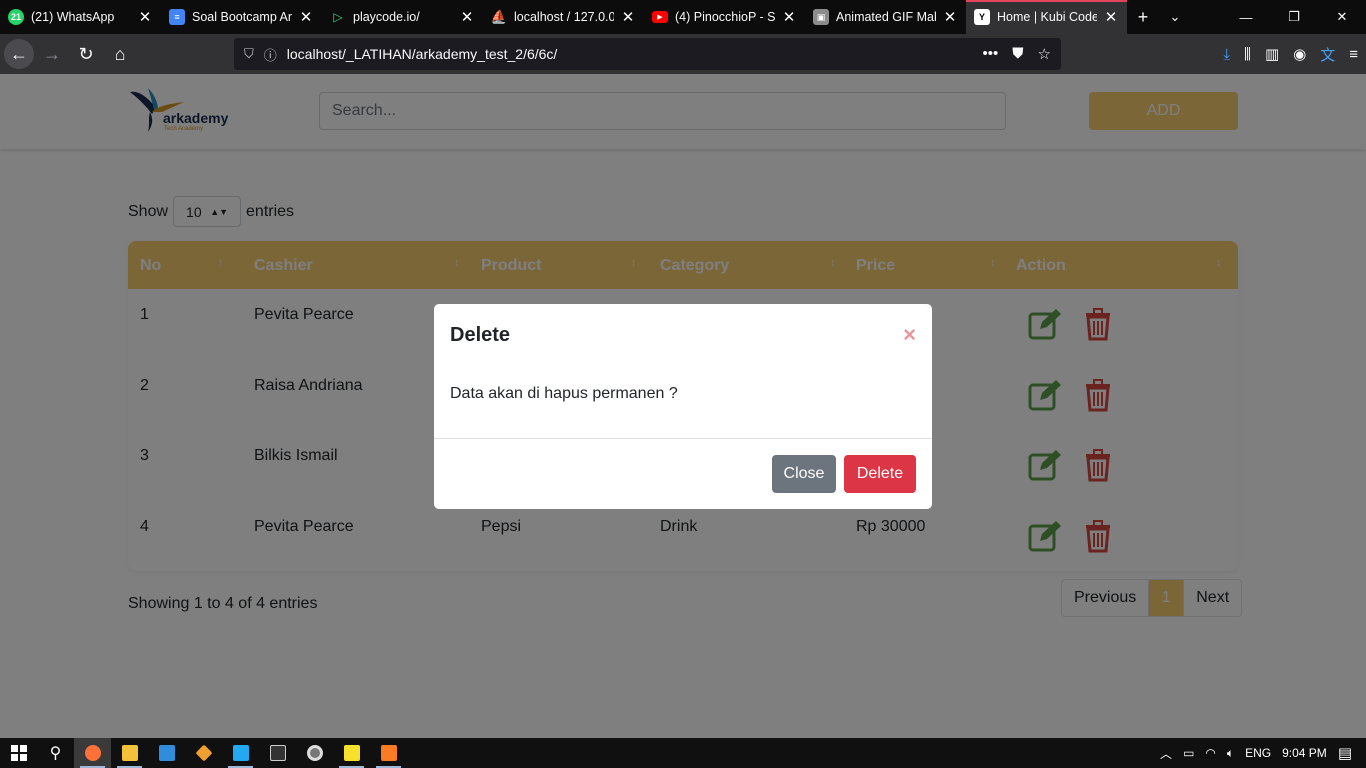  What do you see at coordinates (1353, 54) in the screenshot?
I see `menu-hamburger-icon: ≡` at bounding box center [1353, 54].